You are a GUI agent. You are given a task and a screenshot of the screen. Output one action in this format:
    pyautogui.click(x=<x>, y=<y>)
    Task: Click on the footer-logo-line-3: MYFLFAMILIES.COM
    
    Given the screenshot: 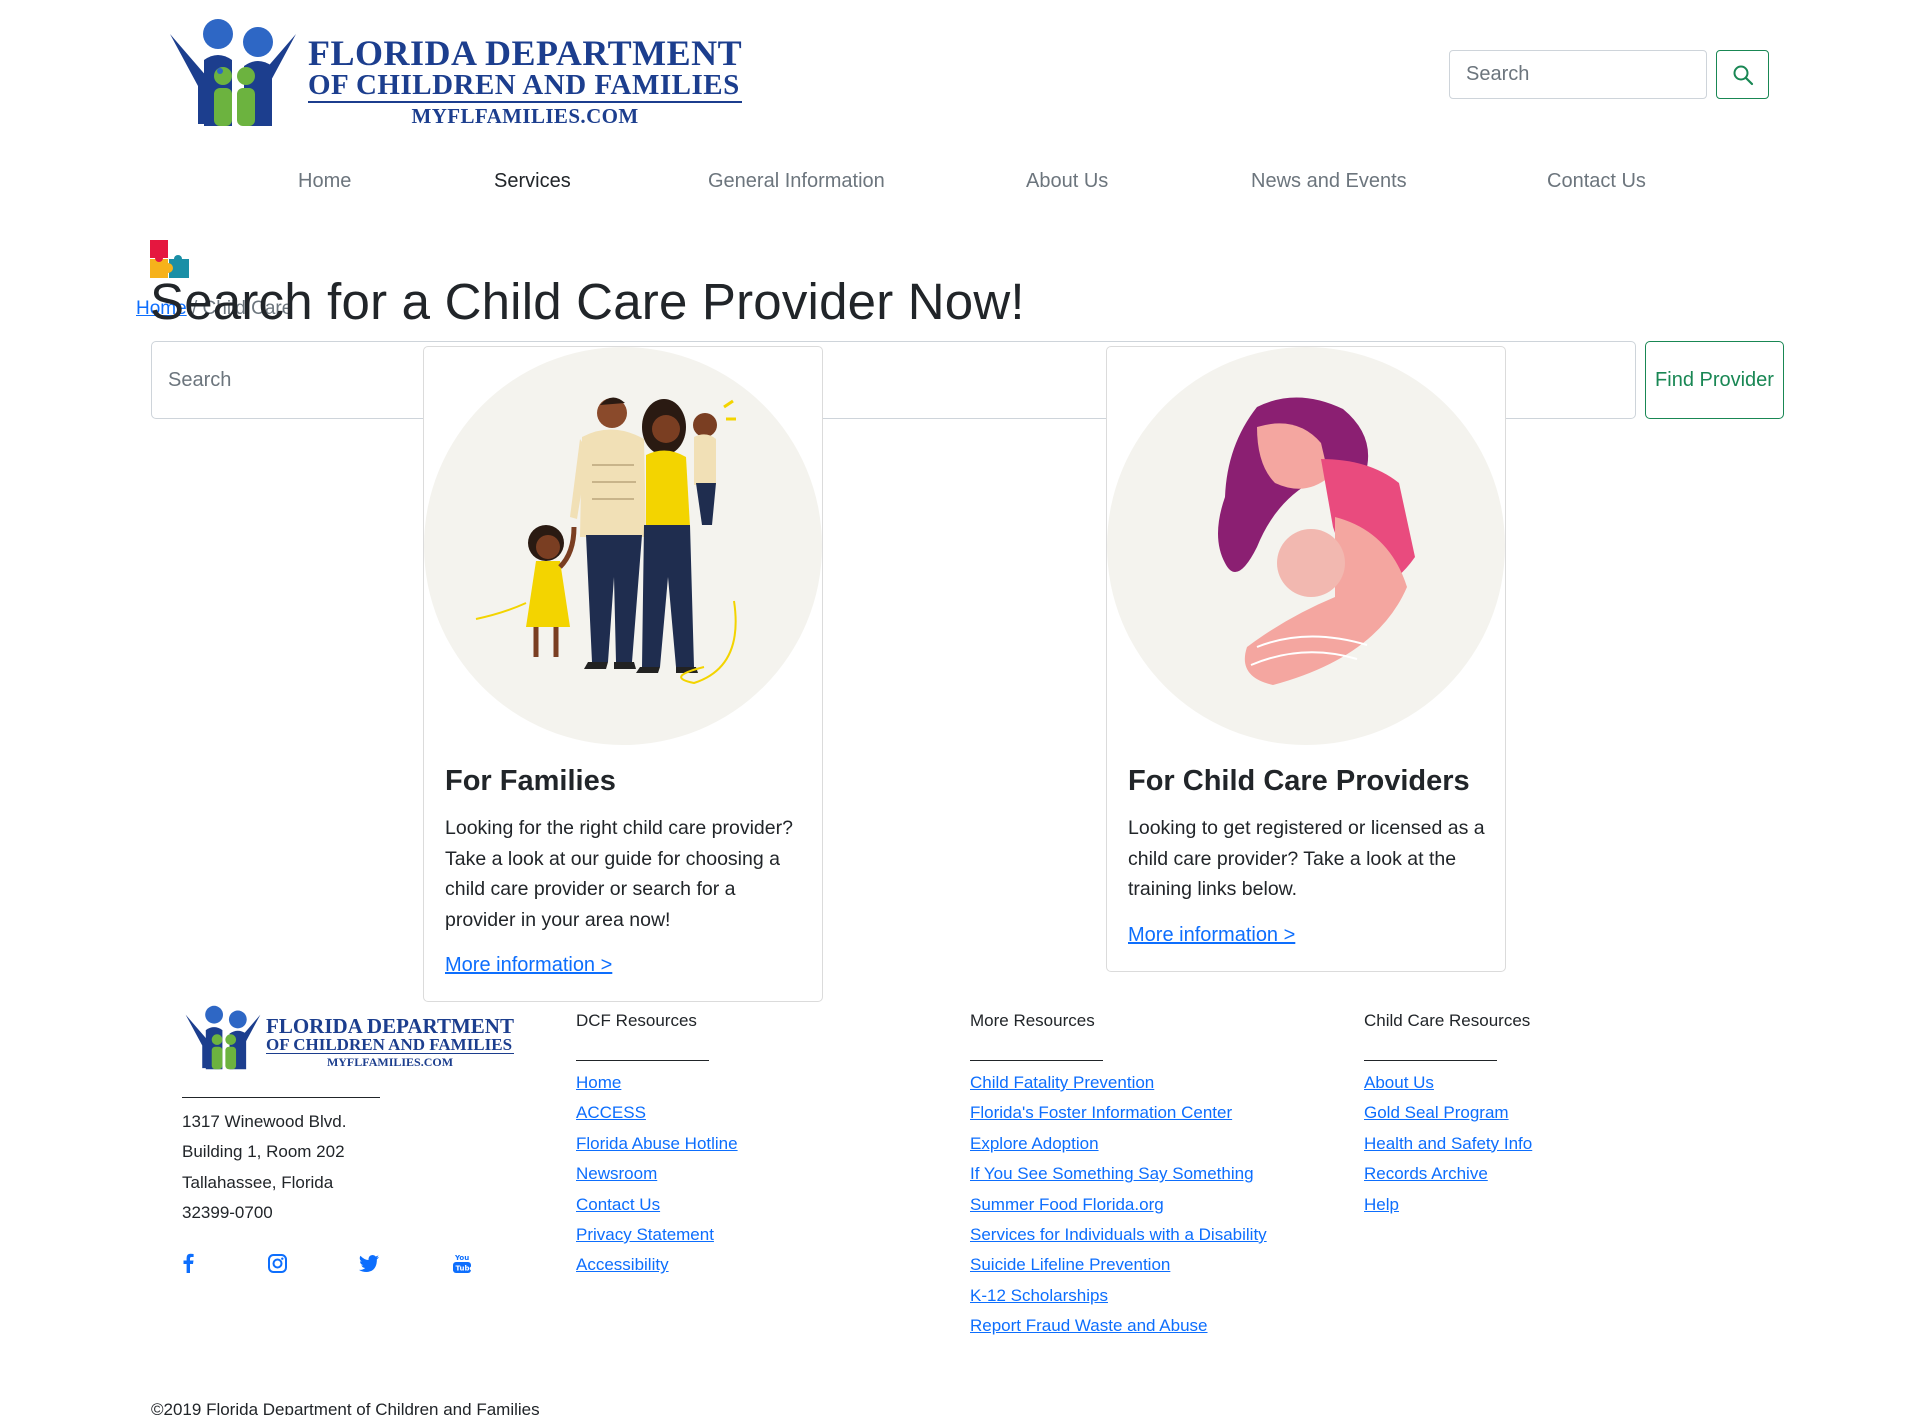 What is the action you would take?
    pyautogui.click(x=390, y=1062)
    